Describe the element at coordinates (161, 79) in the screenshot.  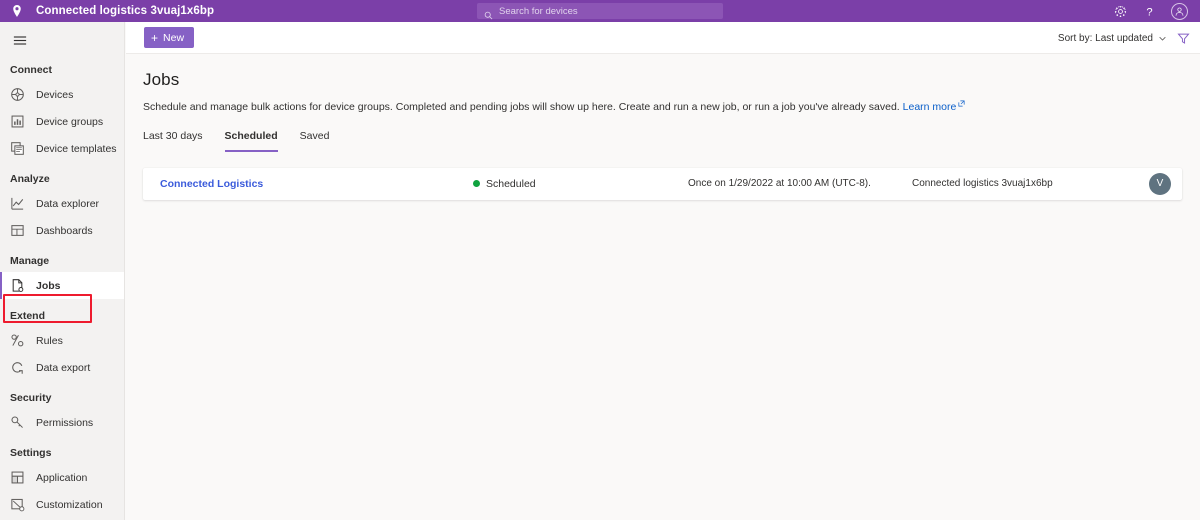
I see `page-title: Jobs` at that location.